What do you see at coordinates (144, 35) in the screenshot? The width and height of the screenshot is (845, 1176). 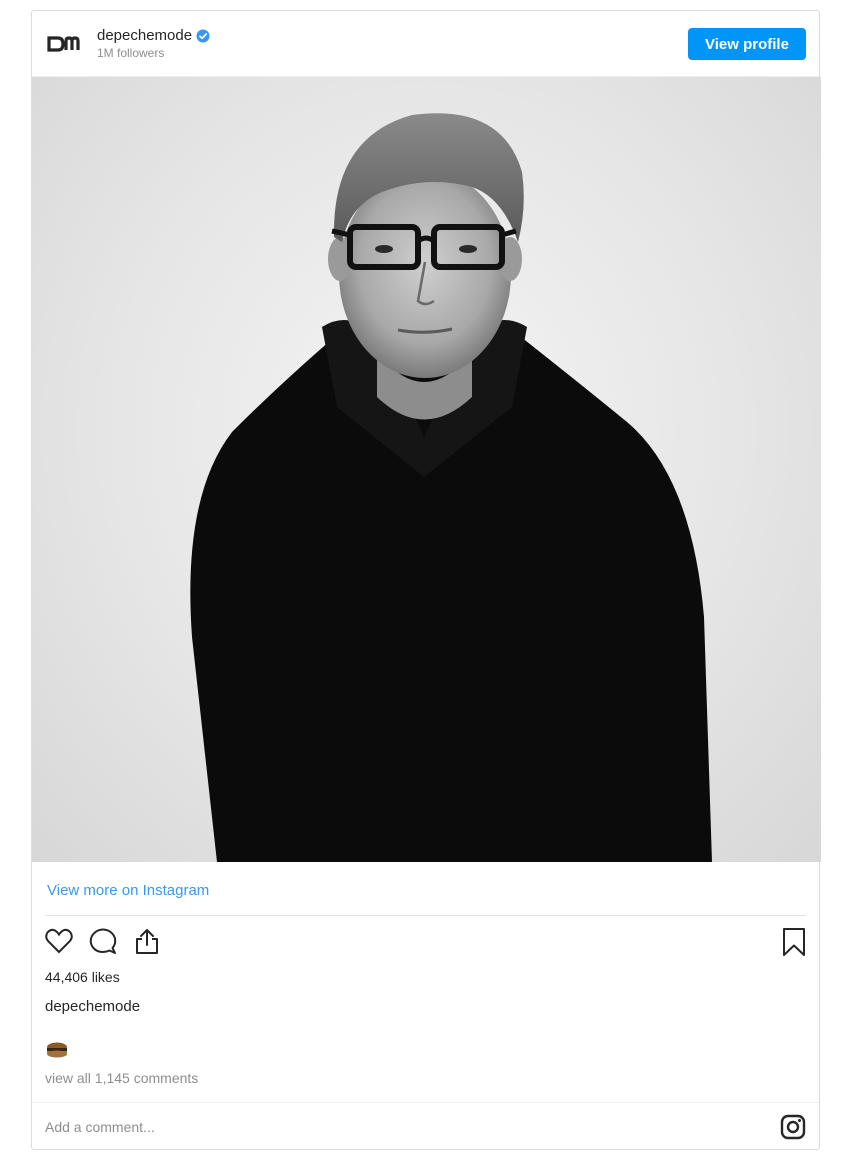 I see `account-username: depechemode` at bounding box center [144, 35].